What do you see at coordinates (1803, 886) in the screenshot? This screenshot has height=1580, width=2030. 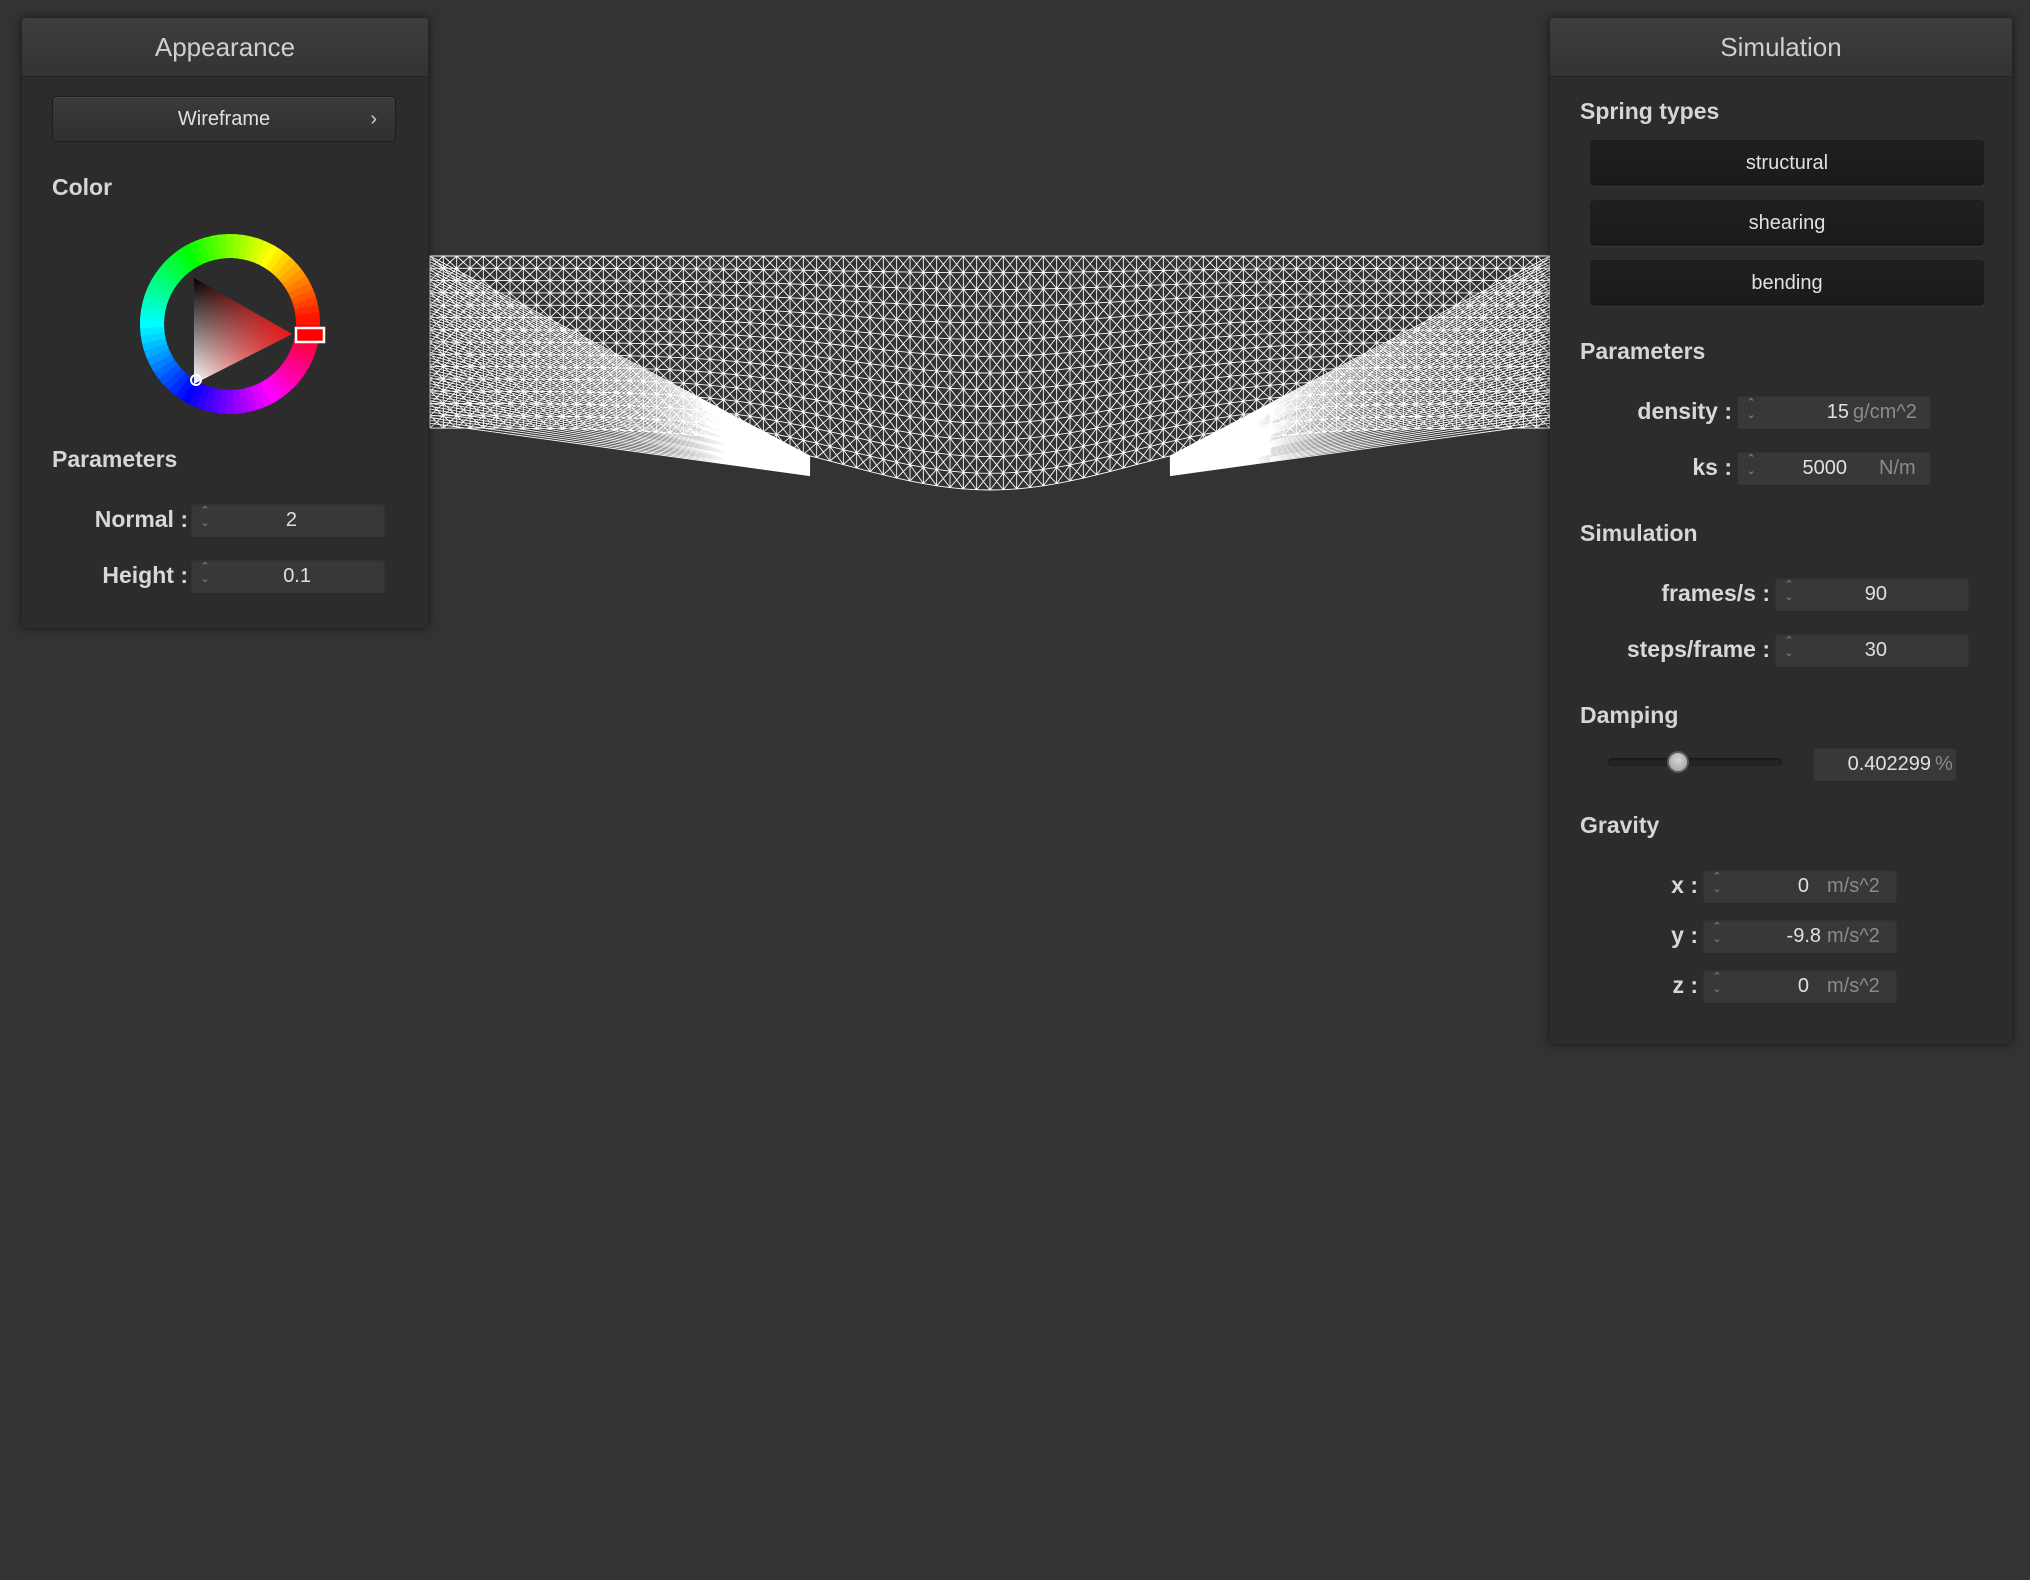 I see `gravity-x-value: 0` at bounding box center [1803, 886].